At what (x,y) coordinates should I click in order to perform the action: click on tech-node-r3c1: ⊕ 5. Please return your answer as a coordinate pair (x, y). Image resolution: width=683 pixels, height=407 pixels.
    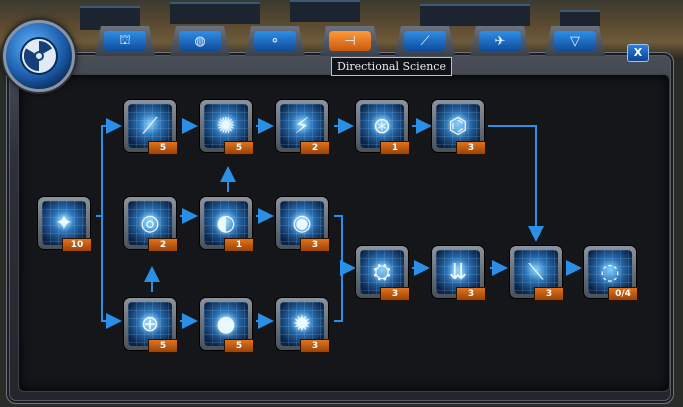
    Looking at the image, I should click on (151, 325).